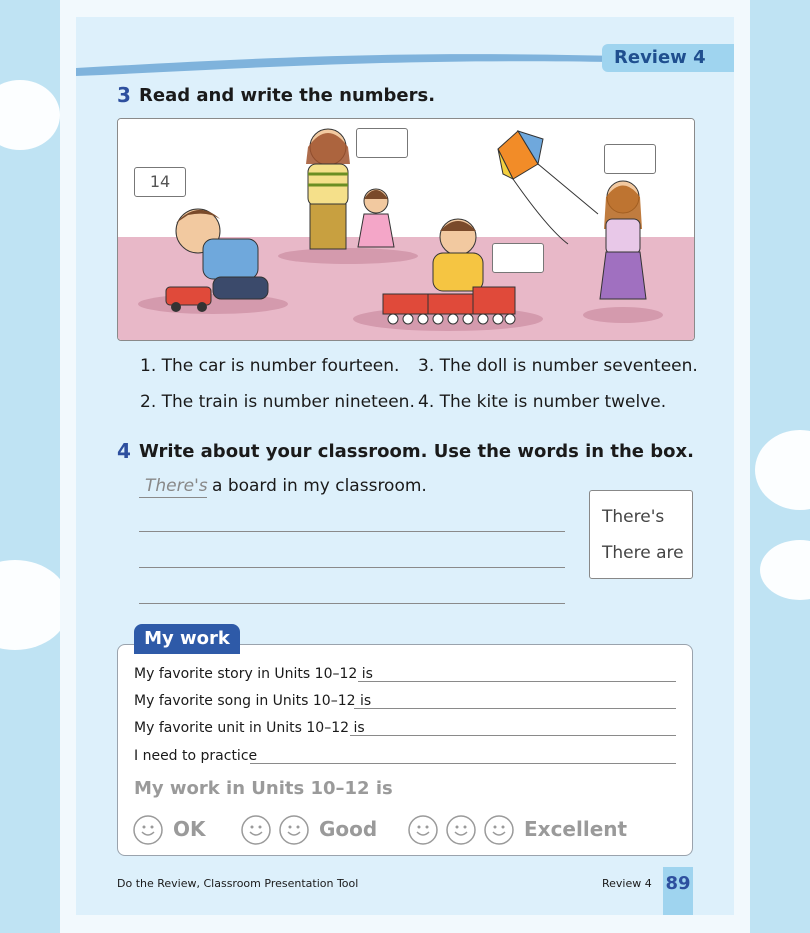 Image resolution: width=810 pixels, height=933 pixels. What do you see at coordinates (263, 788) in the screenshot?
I see `rating-title: My work in Units 10–12 is` at bounding box center [263, 788].